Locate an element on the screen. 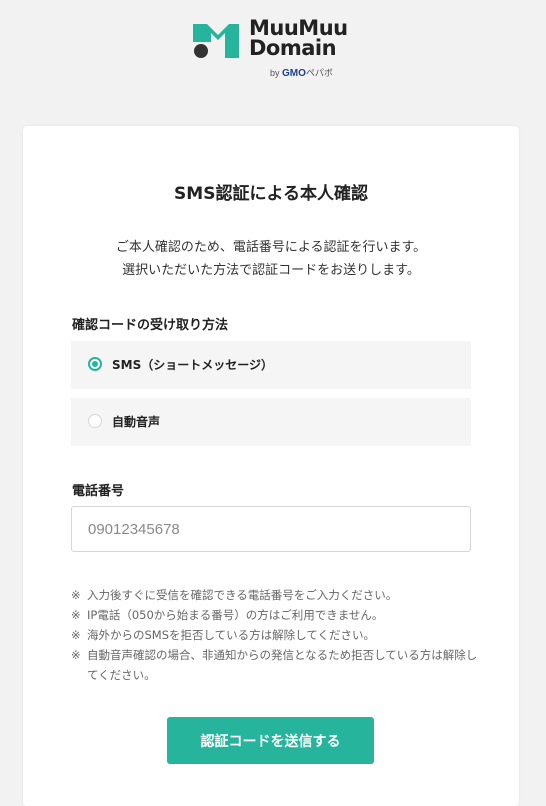 This screenshot has height=806, width=546. logo-wordmark: MuuMuu Domain is located at coordinates (298, 38).